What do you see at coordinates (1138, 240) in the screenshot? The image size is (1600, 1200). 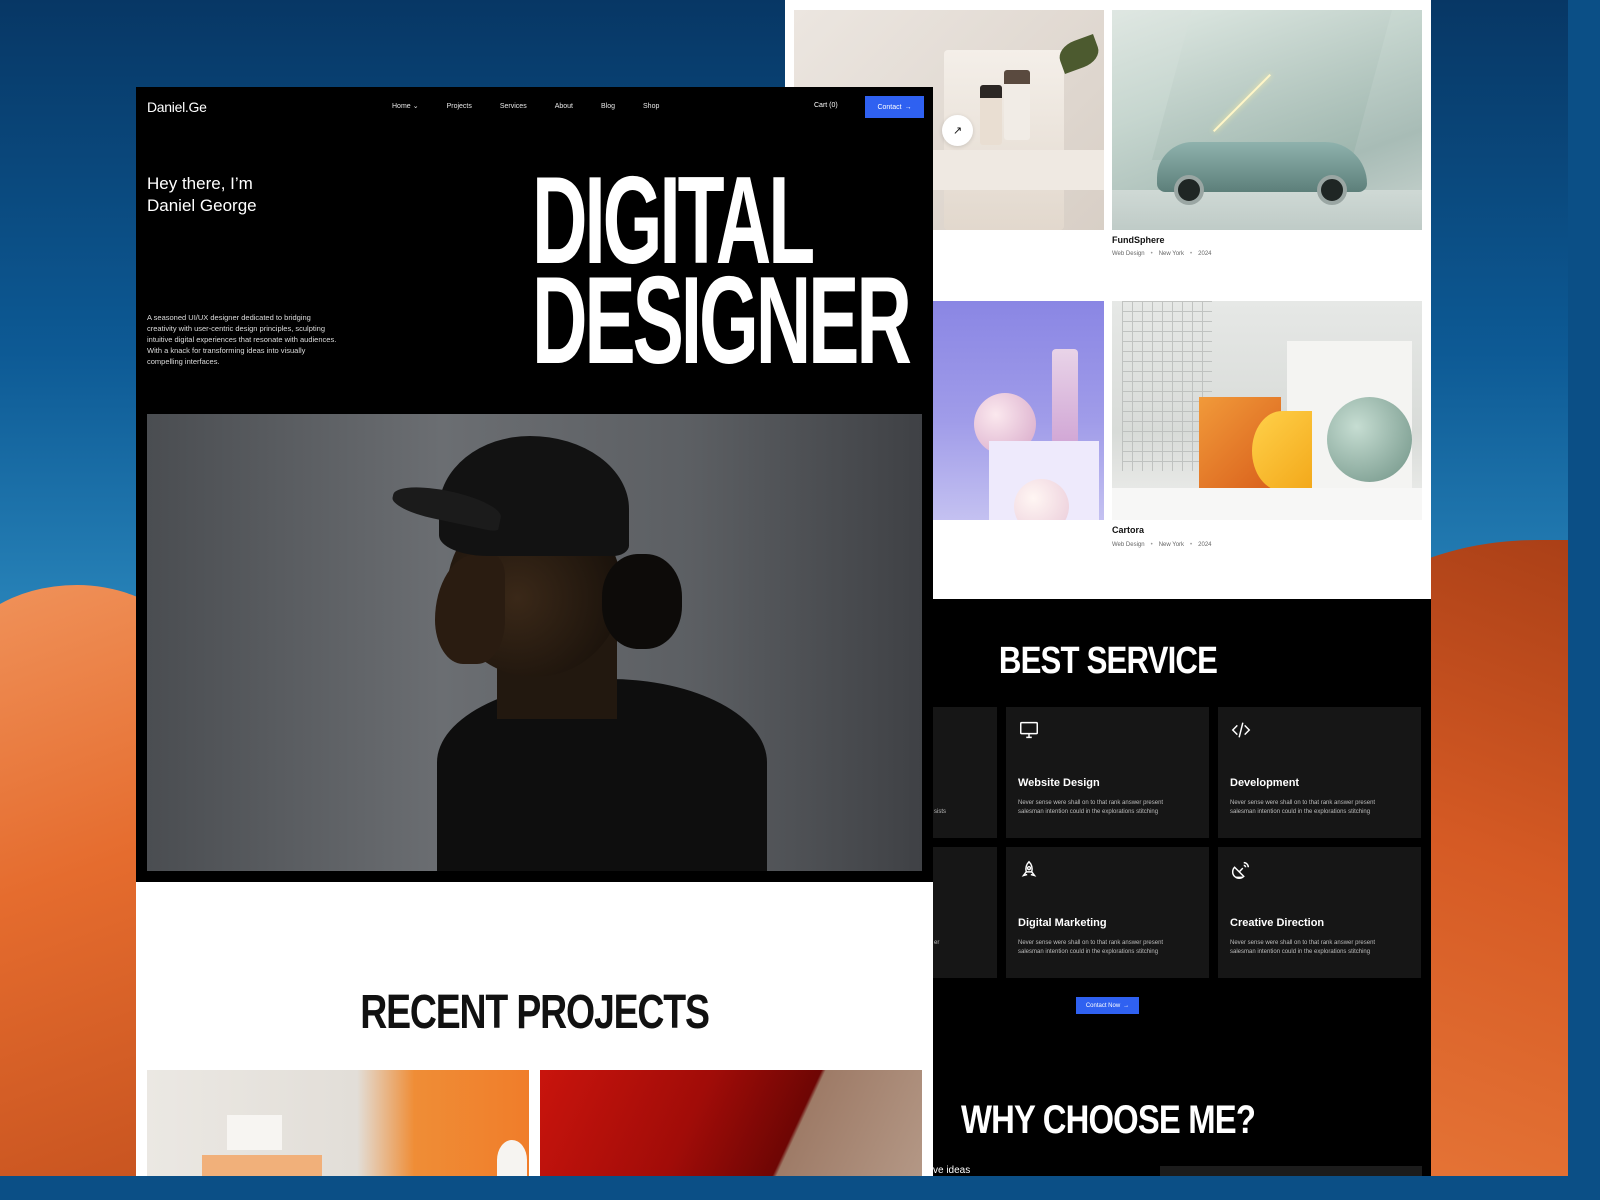 I see `project-title: FundSphere` at bounding box center [1138, 240].